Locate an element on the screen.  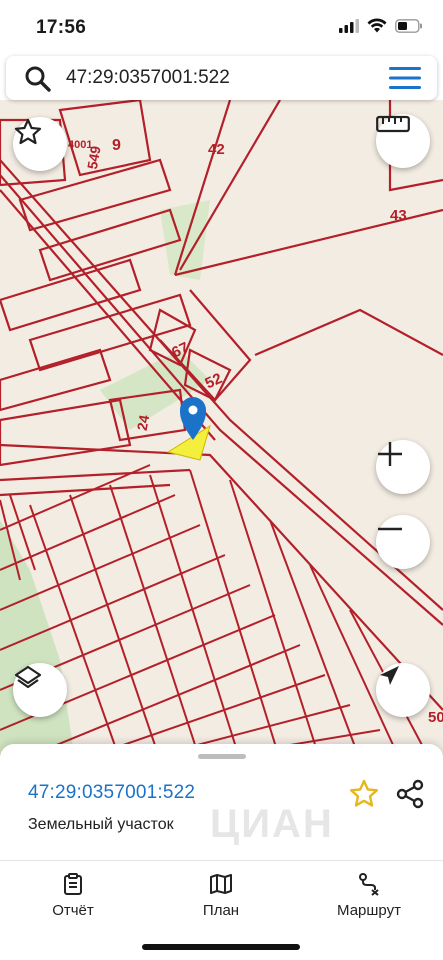
map-label: 9 is located at coordinates (116, 145).